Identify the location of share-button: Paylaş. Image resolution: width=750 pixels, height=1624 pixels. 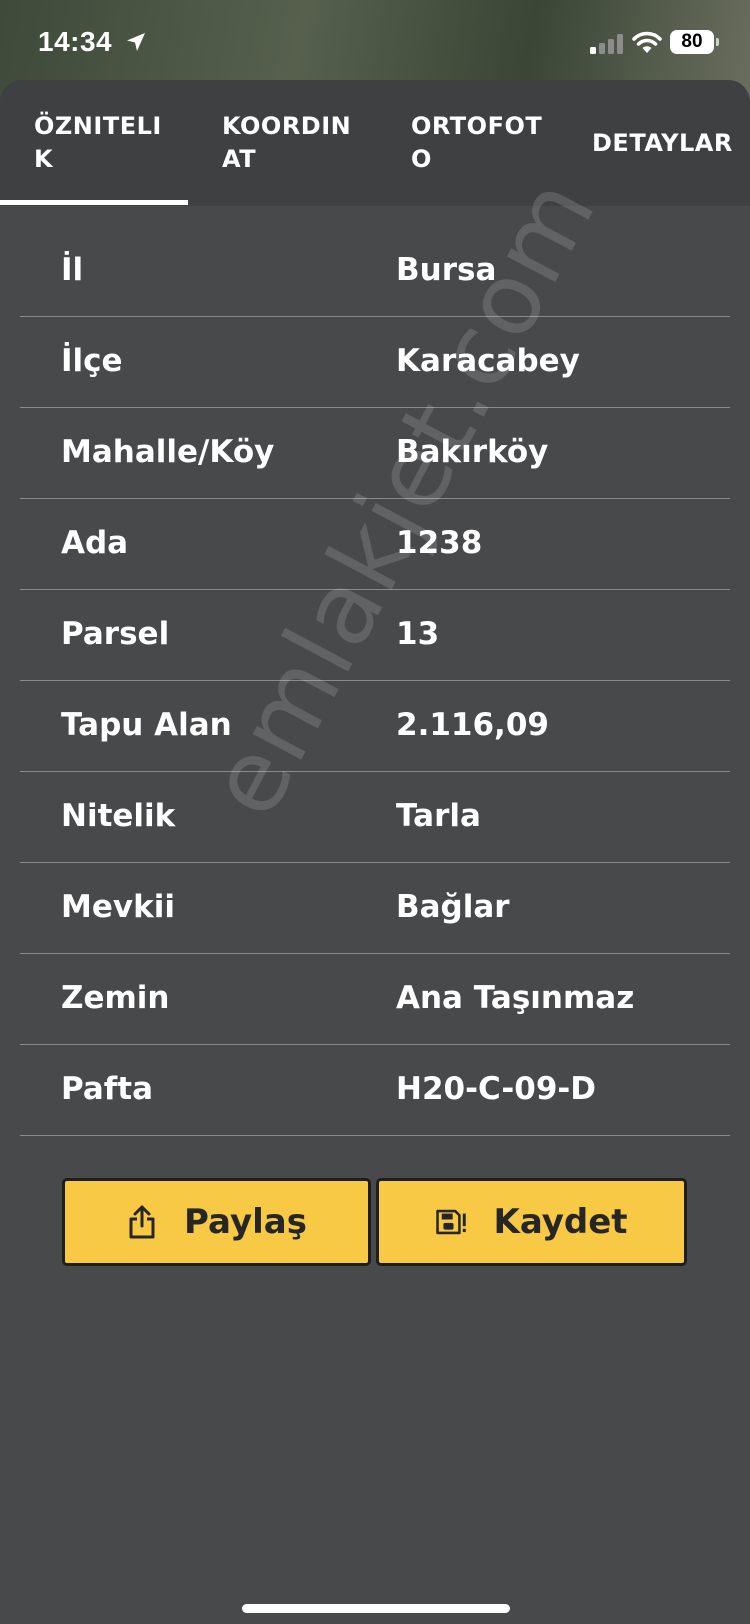
(216, 1222).